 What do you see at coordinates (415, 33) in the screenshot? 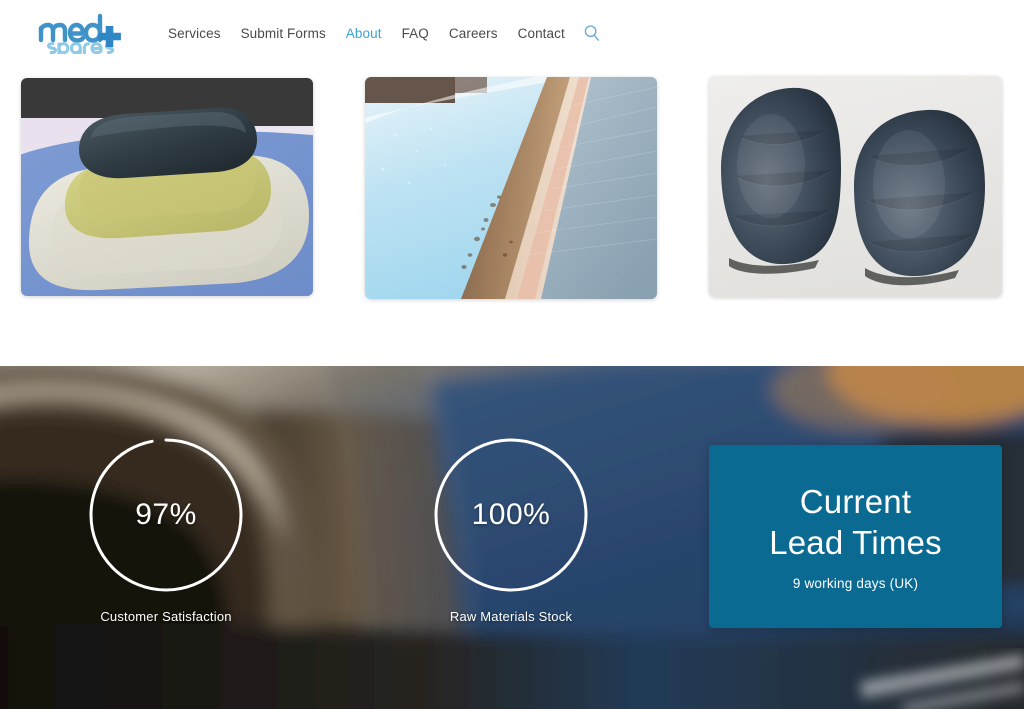
I see `nav-item-faq: FAQ` at bounding box center [415, 33].